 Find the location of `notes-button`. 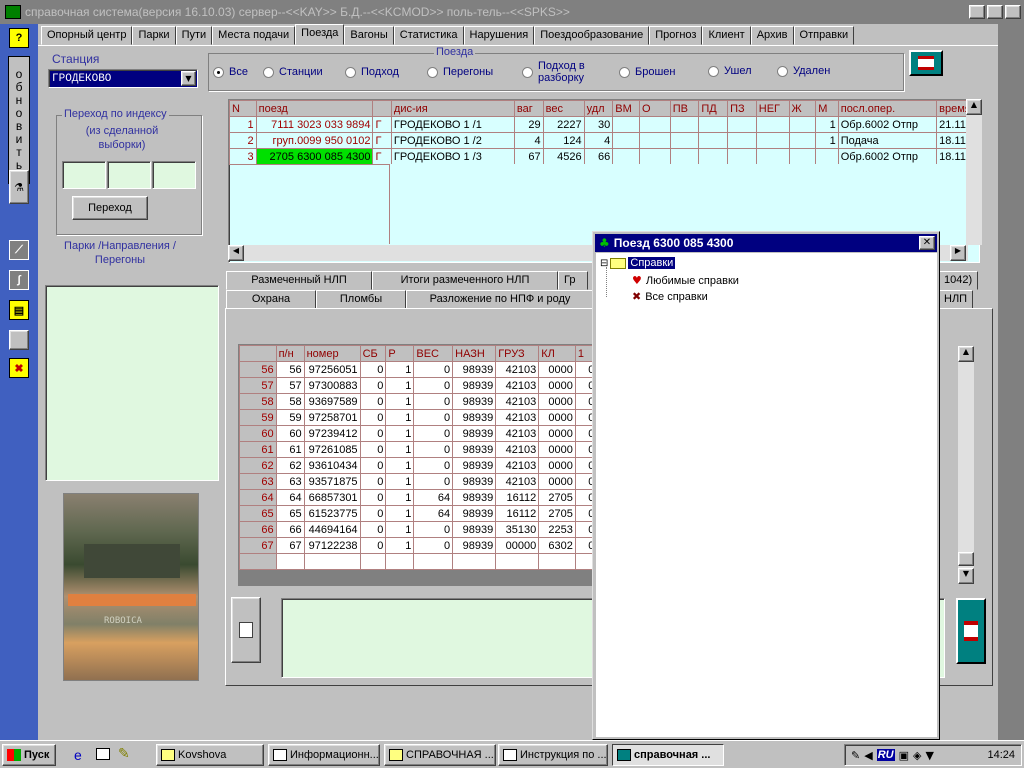

notes-button is located at coordinates (246, 630).